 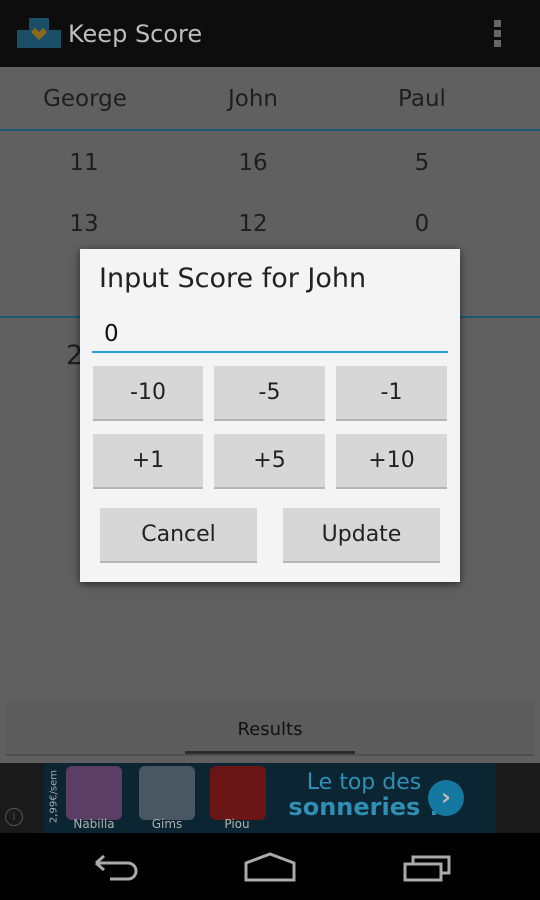 I want to click on tab-label: Results, so click(x=270, y=729).